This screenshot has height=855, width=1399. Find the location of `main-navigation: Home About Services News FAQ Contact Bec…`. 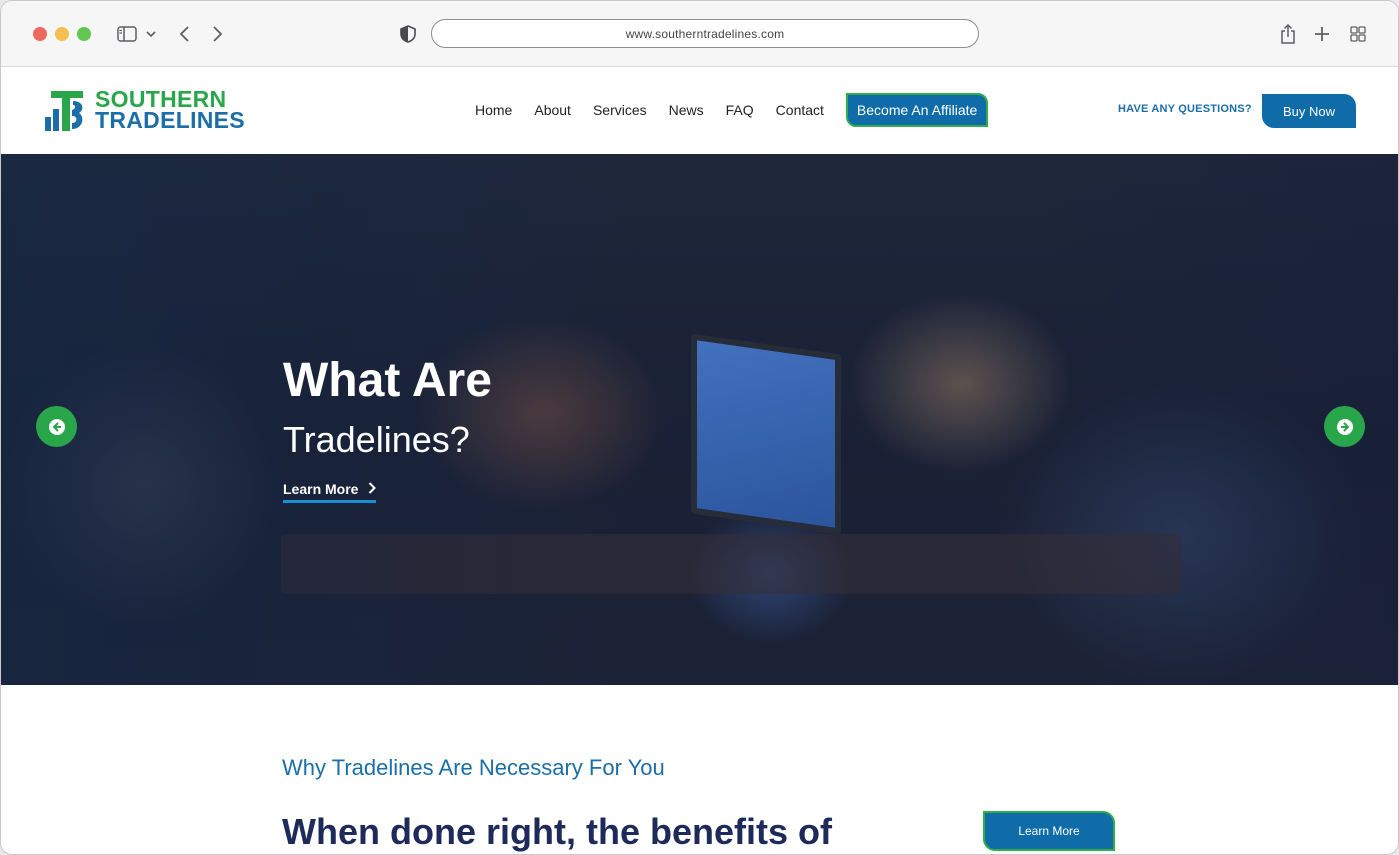

main-navigation: Home About Services News FAQ Contact Bec… is located at coordinates (726, 110).